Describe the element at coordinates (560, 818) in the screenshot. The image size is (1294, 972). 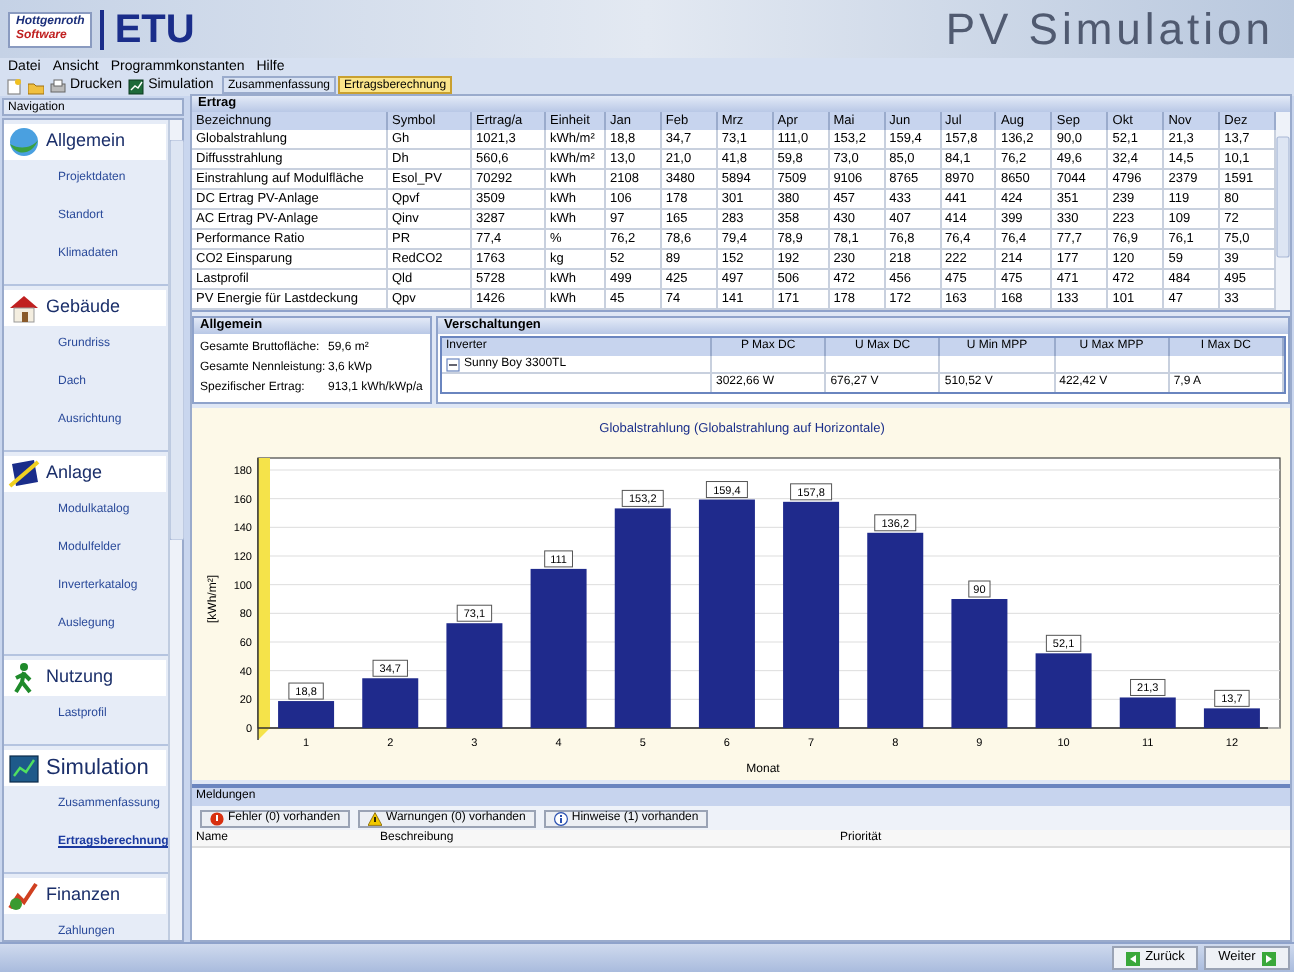
I see `info-icon` at that location.